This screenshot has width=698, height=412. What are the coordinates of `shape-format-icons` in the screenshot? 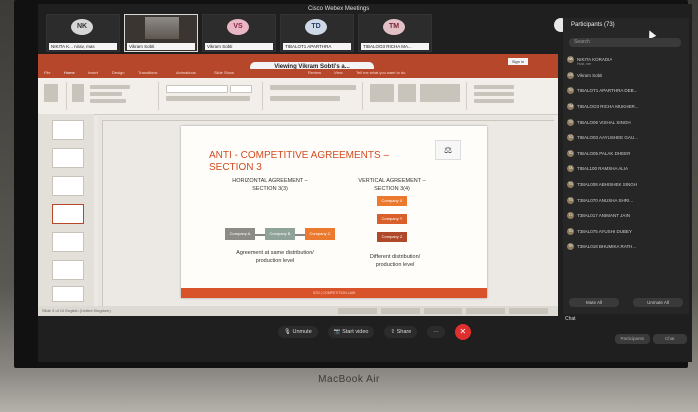 It's located at (440, 93).